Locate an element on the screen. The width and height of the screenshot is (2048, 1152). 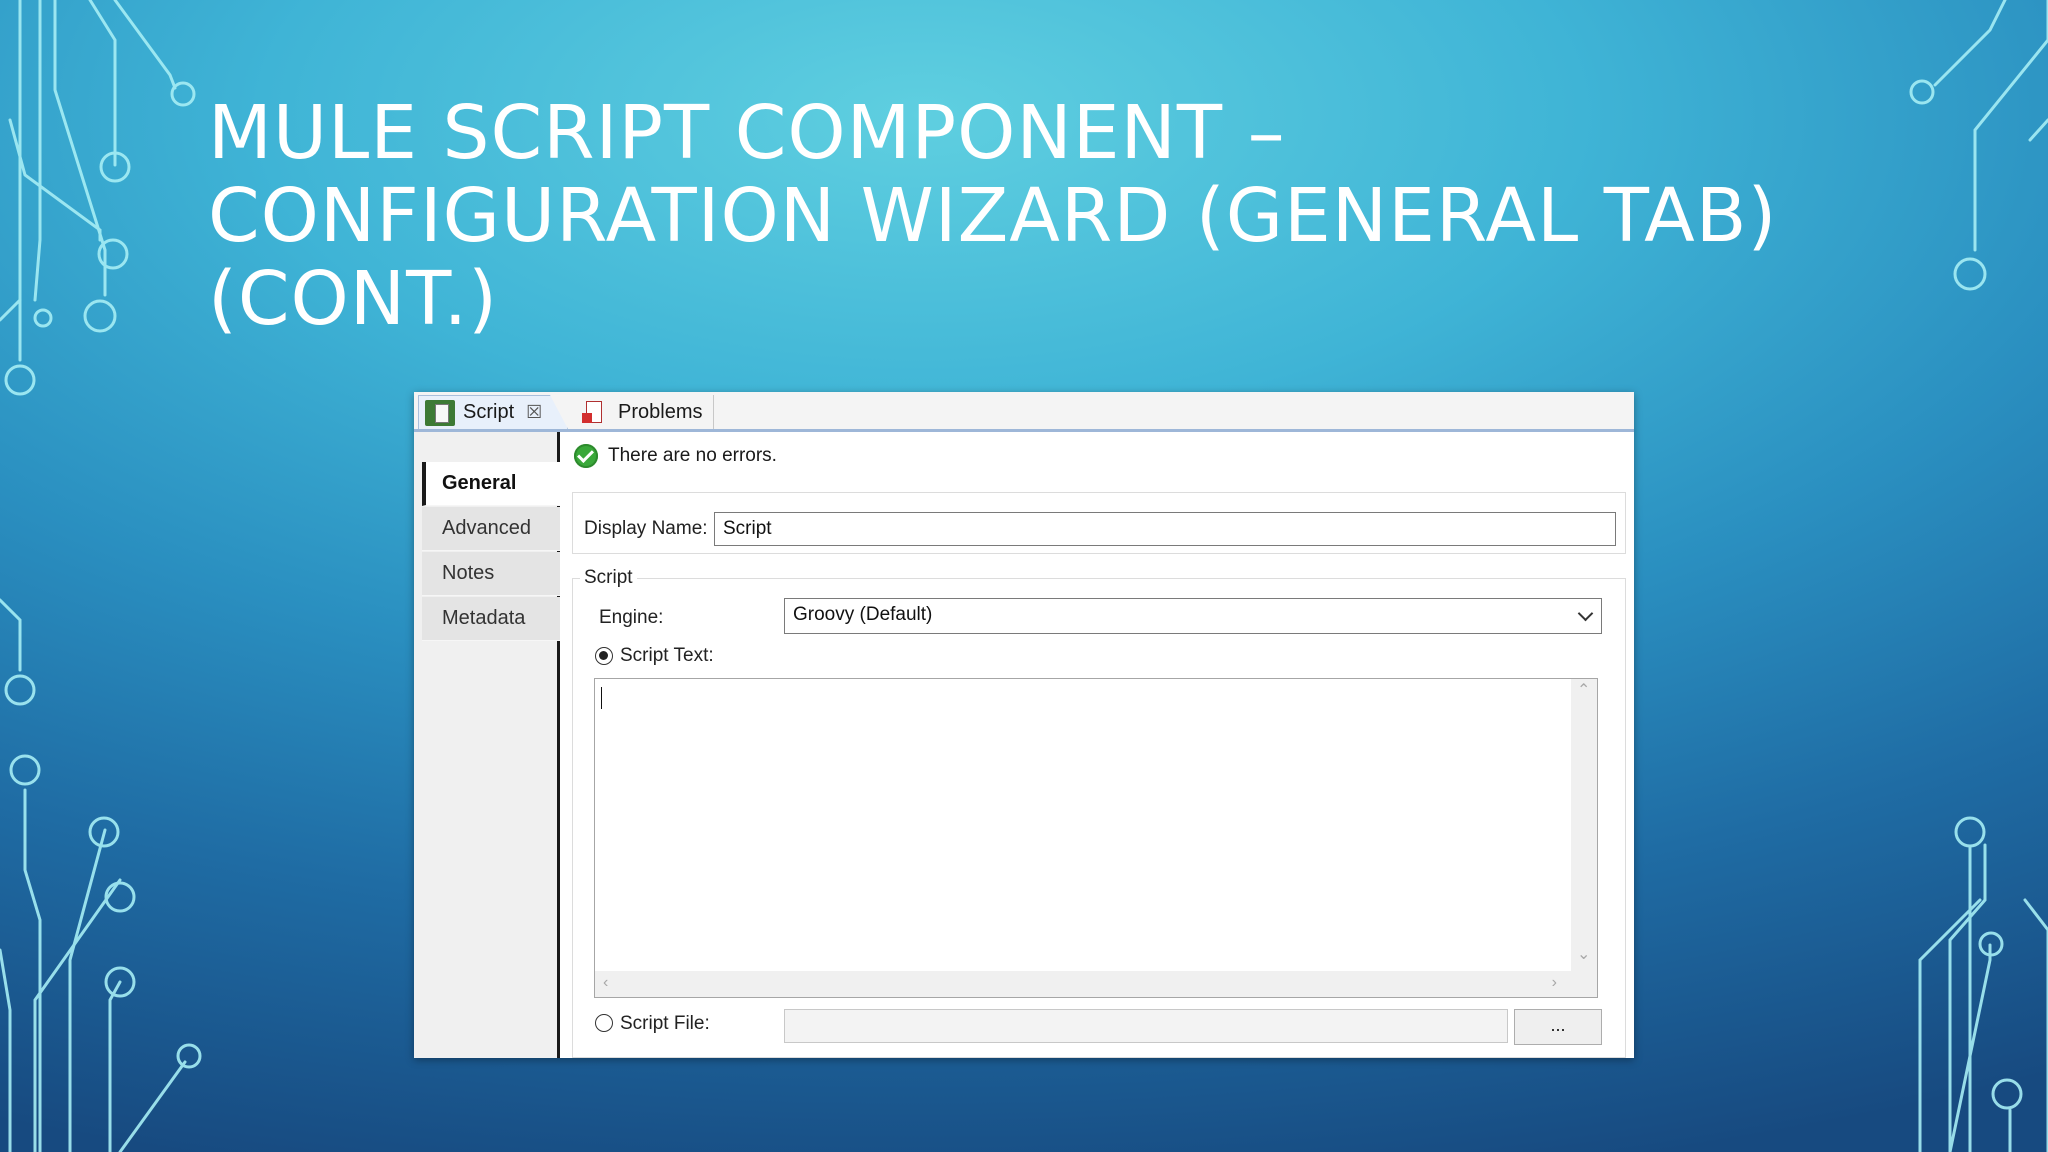
nav-item-general: General is located at coordinates (491, 484).